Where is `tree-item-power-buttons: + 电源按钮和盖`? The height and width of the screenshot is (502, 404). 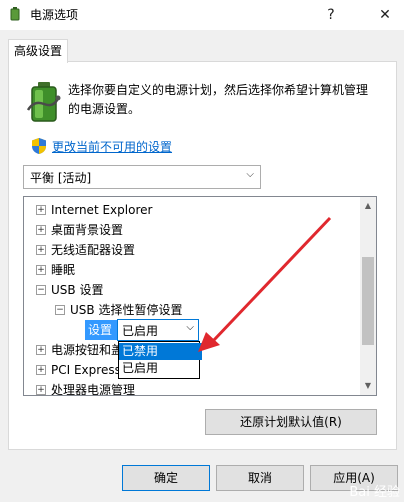
tree-item-power-buttons: + 电源按钮和盖 is located at coordinates (79, 350).